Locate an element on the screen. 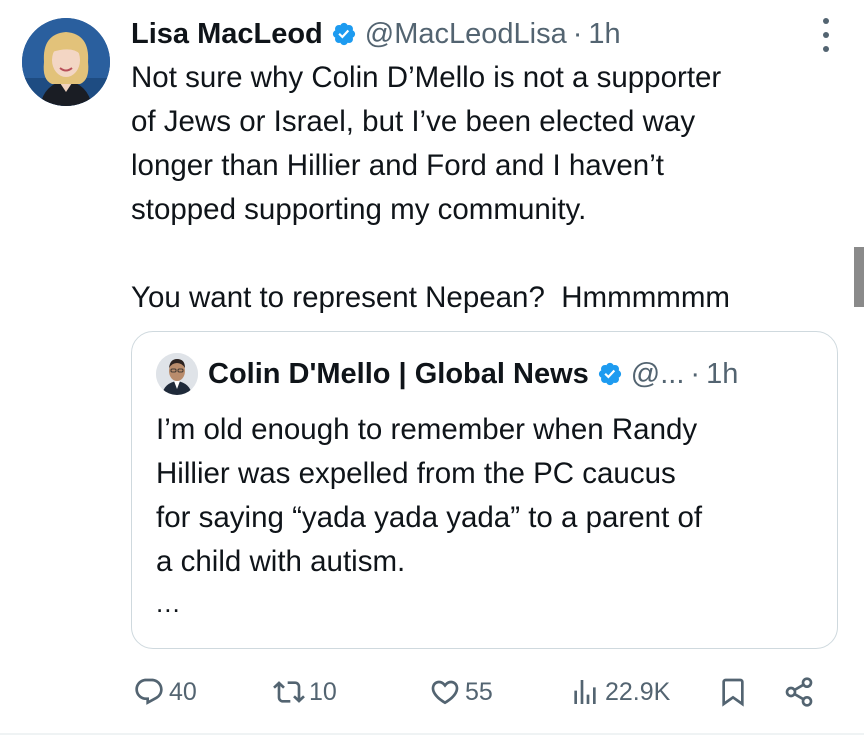  reply-icon is located at coordinates (149, 691).